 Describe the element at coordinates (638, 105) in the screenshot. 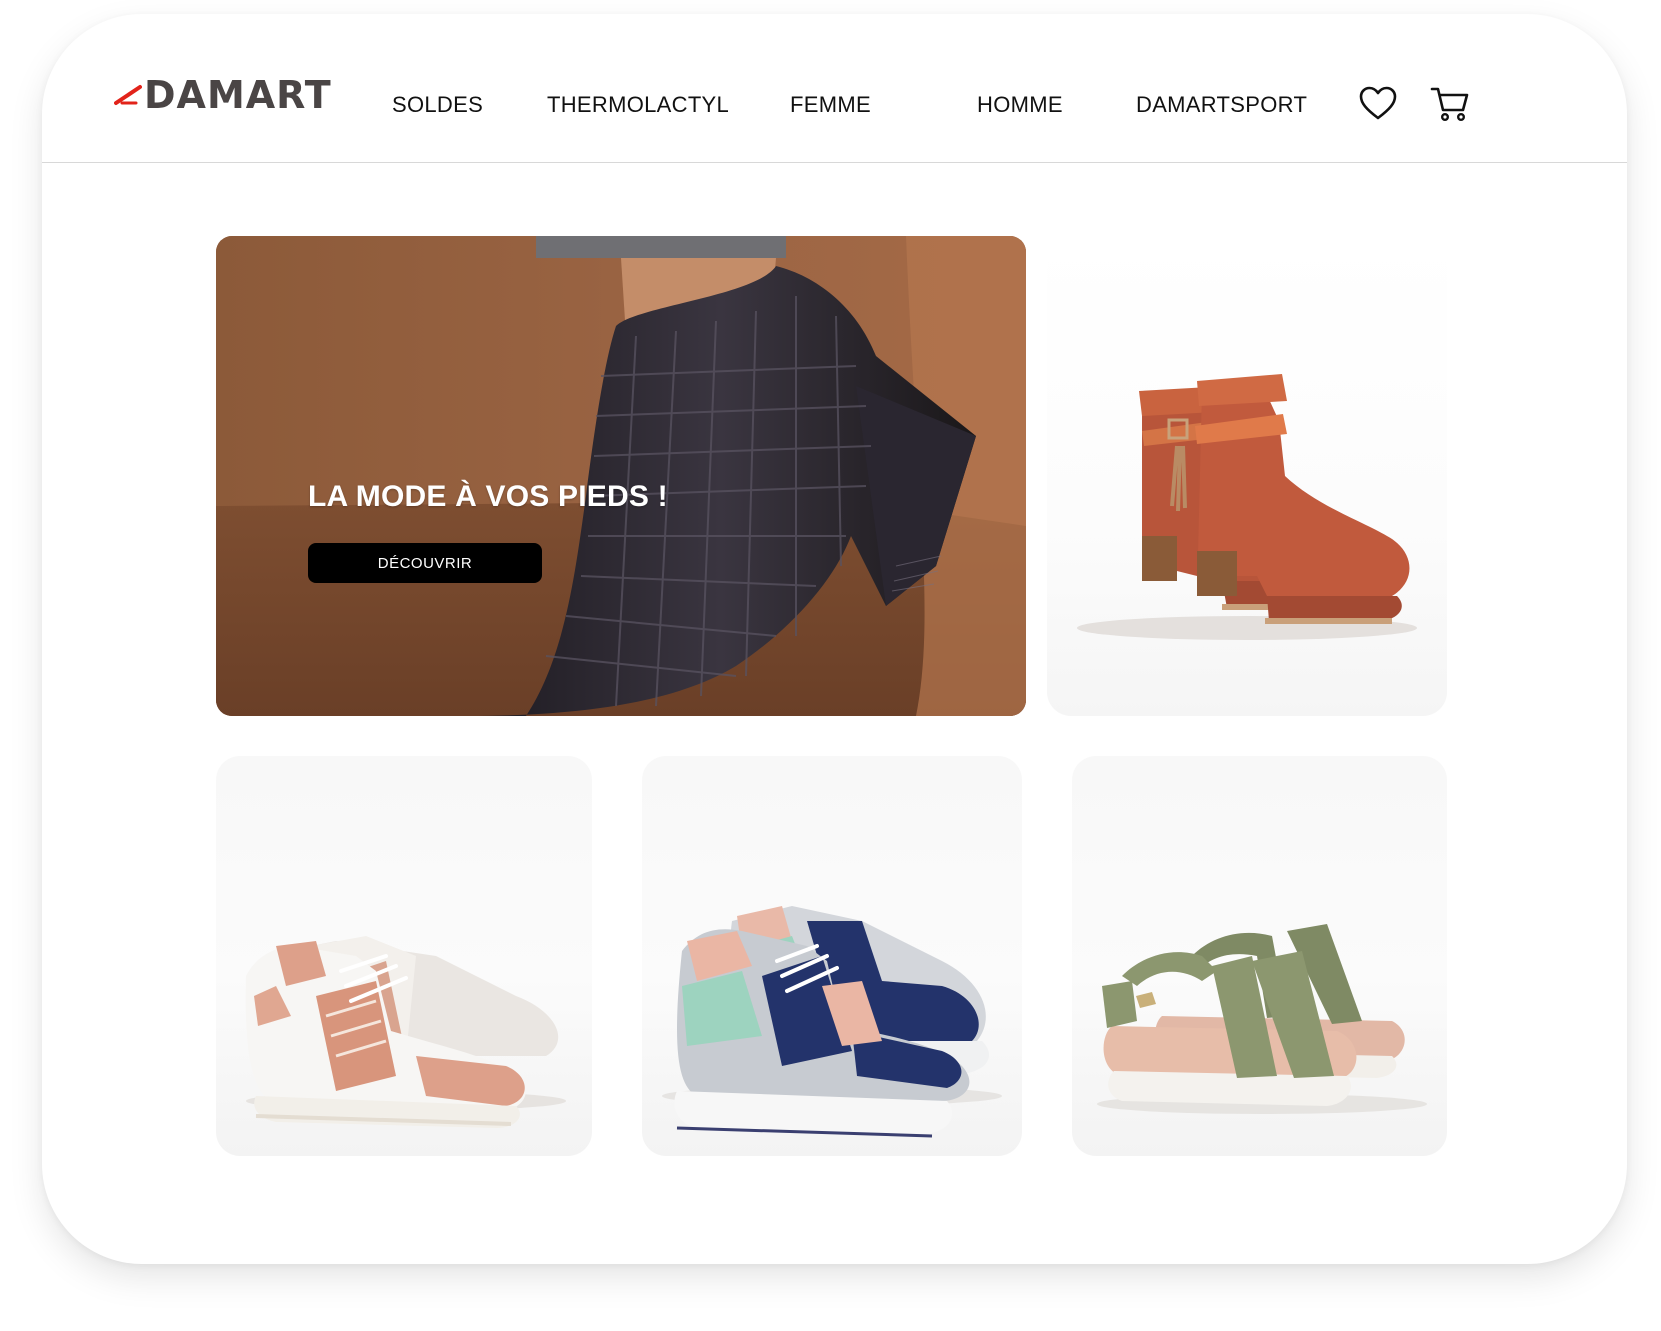

I see `nav-item-thermolactyl: THERMOLACTYL` at that location.